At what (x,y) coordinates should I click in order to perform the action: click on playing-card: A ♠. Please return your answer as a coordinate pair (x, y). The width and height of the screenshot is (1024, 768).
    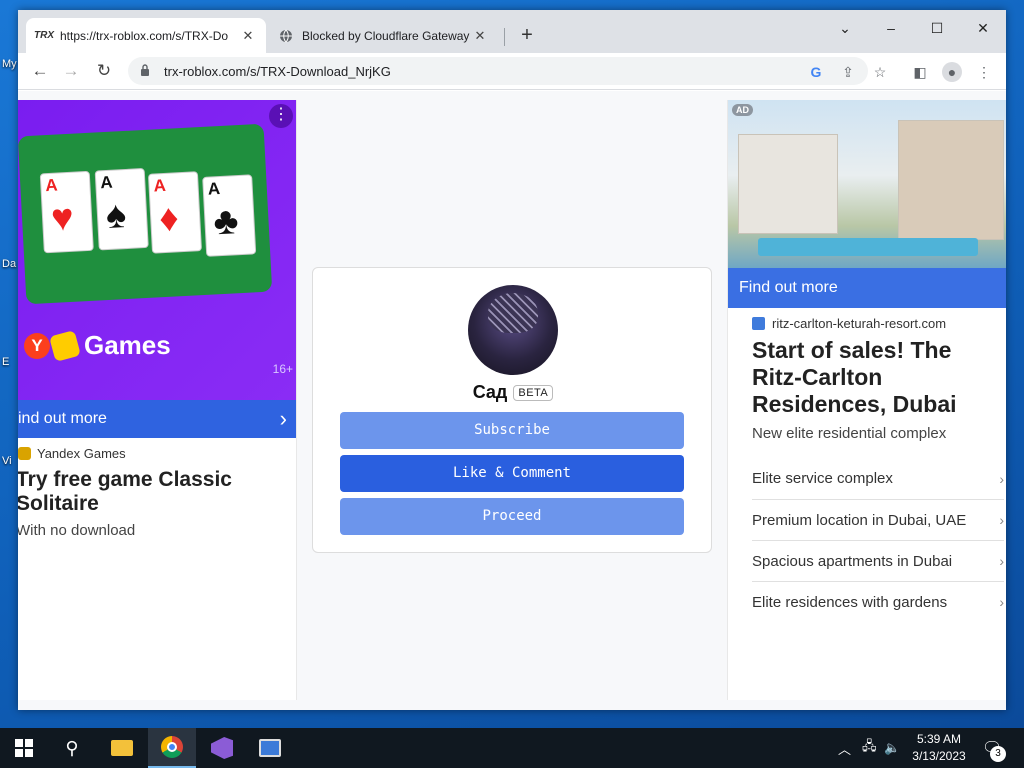
    Looking at the image, I should click on (121, 209).